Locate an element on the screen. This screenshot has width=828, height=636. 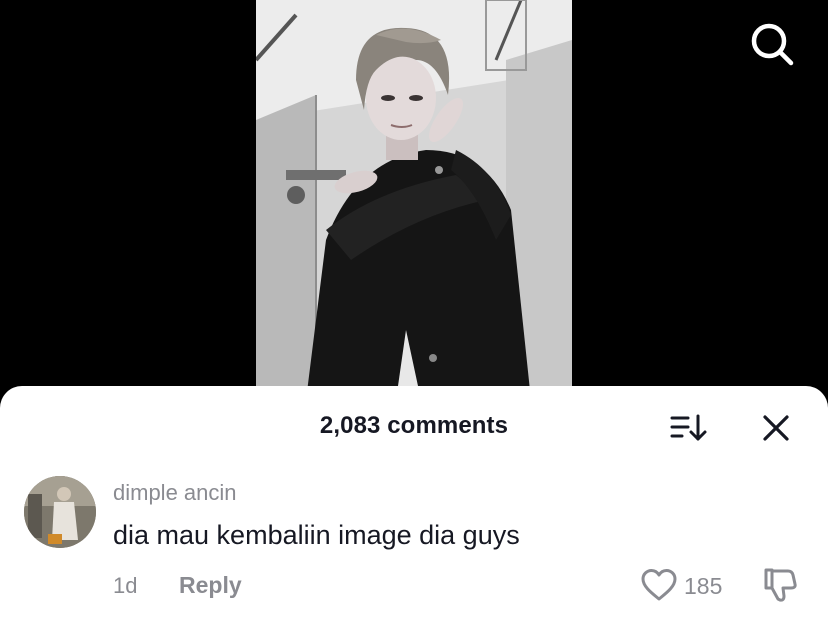
thumbs-down-icon is located at coordinates (780, 585).